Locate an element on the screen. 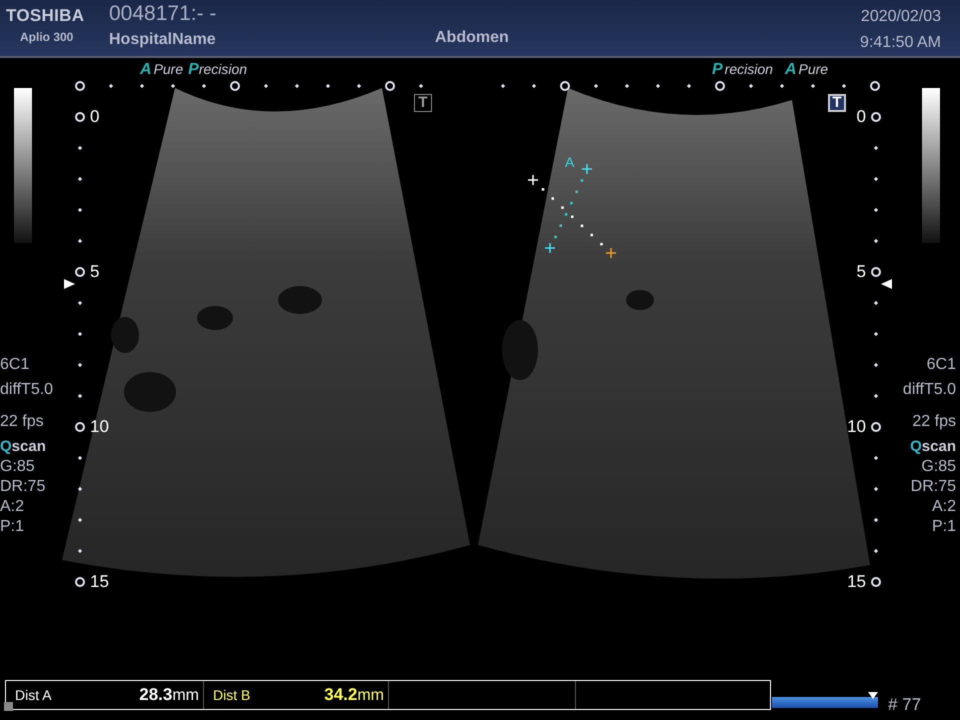 This screenshot has height=720, width=960. caliper-label: A is located at coordinates (569, 162).